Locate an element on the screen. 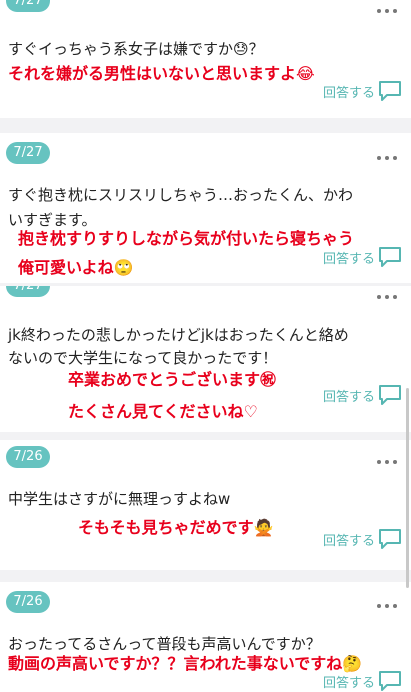 This screenshot has height=692, width=411. question-text: 中学生はさすがに無理っすよねw is located at coordinates (119, 499).